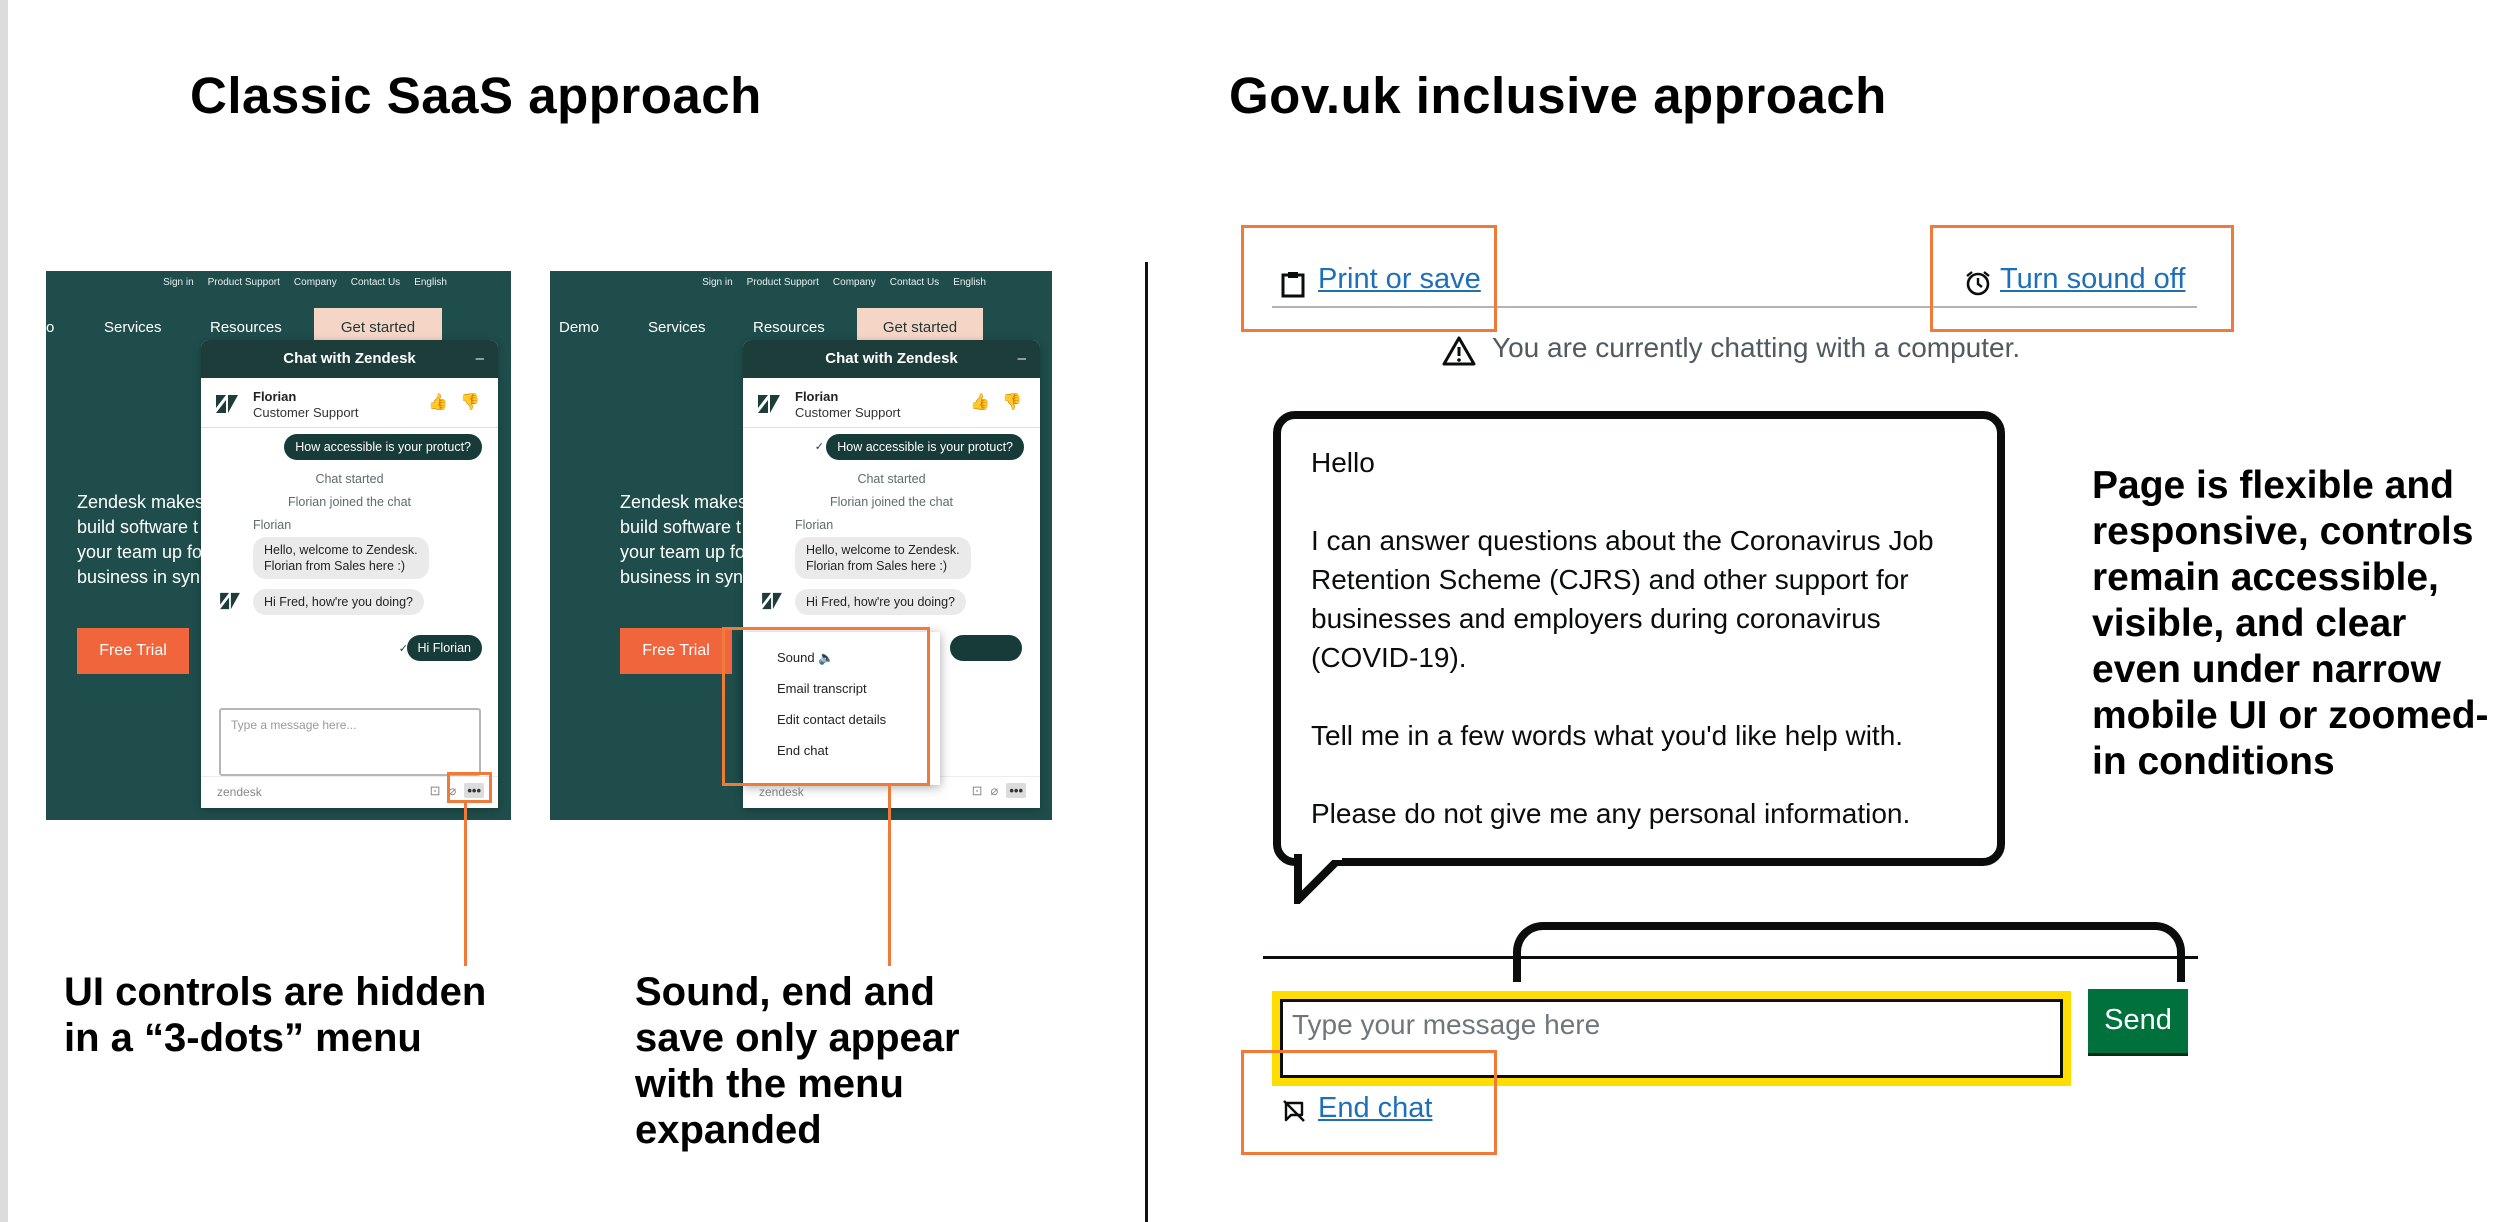 Image resolution: width=2510 pixels, height=1222 pixels. I want to click on send-button: Send, so click(2138, 1021).